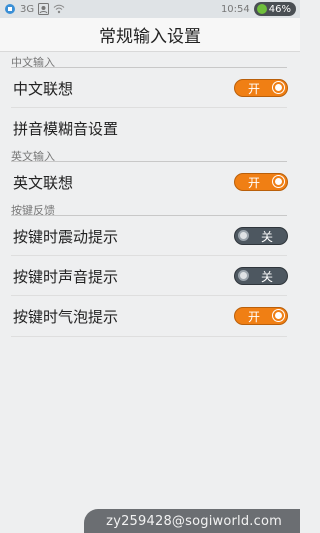 The width and height of the screenshot is (320, 533). What do you see at coordinates (10, 9) in the screenshot?
I see `notification-icon` at bounding box center [10, 9].